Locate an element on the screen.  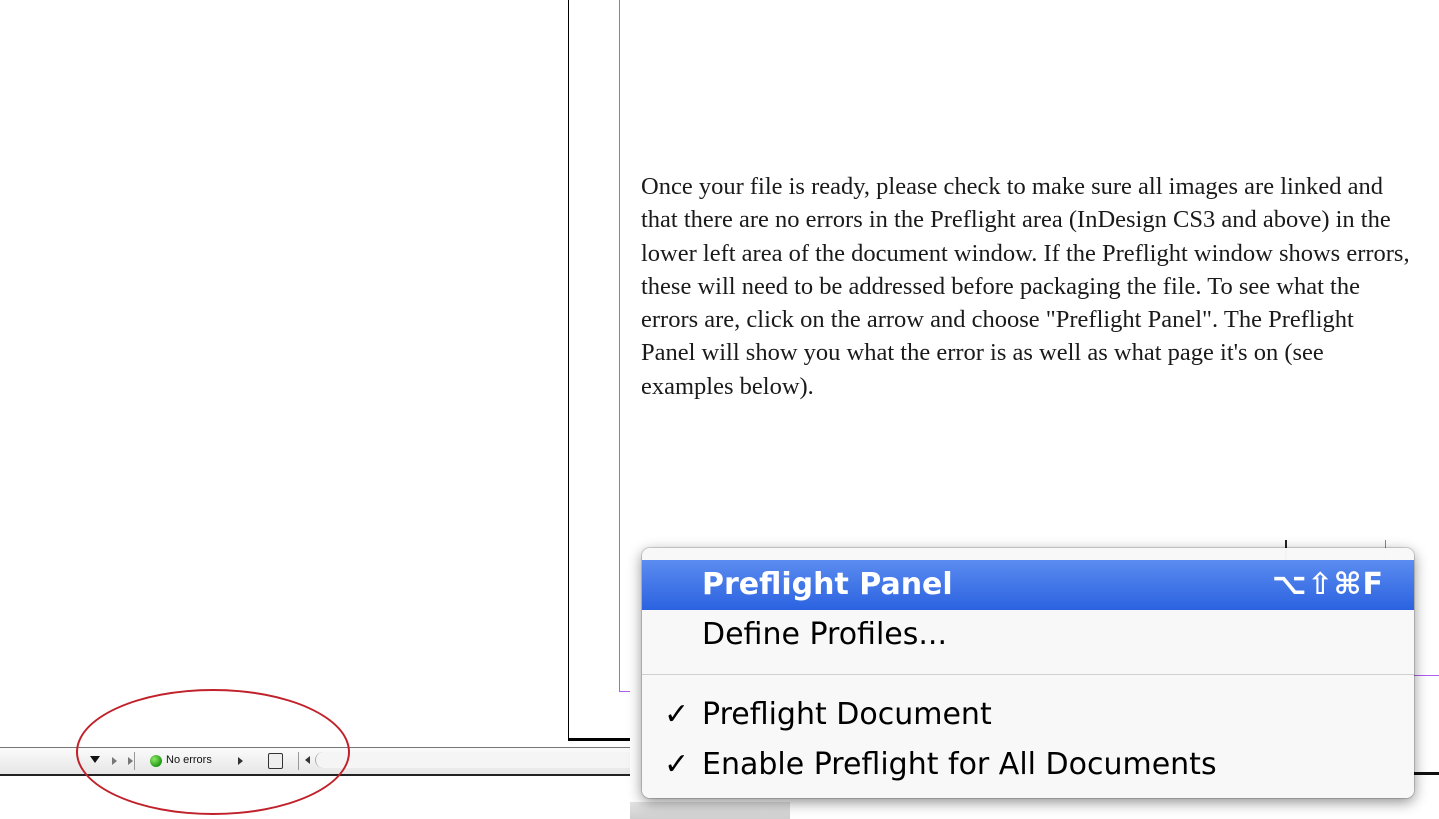
menu-item-preflight-document: ✓ Preflight Document is located at coordinates (1028, 715).